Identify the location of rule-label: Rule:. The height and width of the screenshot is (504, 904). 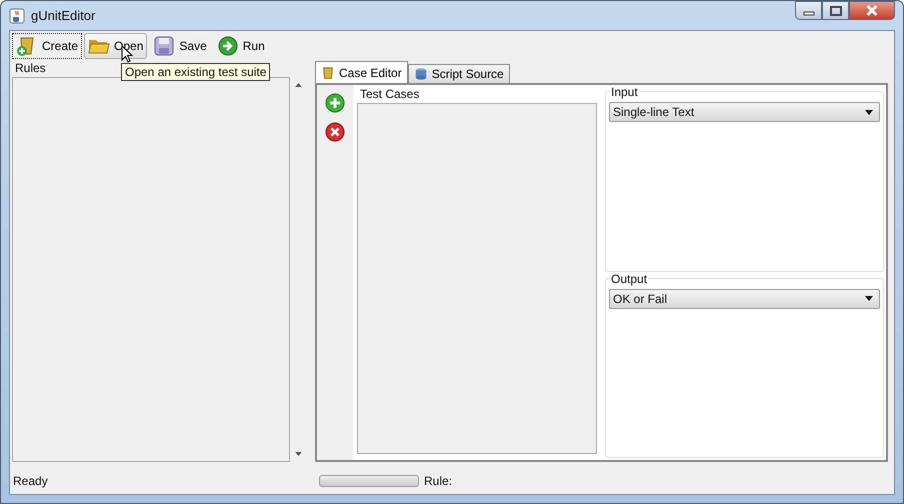
(438, 481).